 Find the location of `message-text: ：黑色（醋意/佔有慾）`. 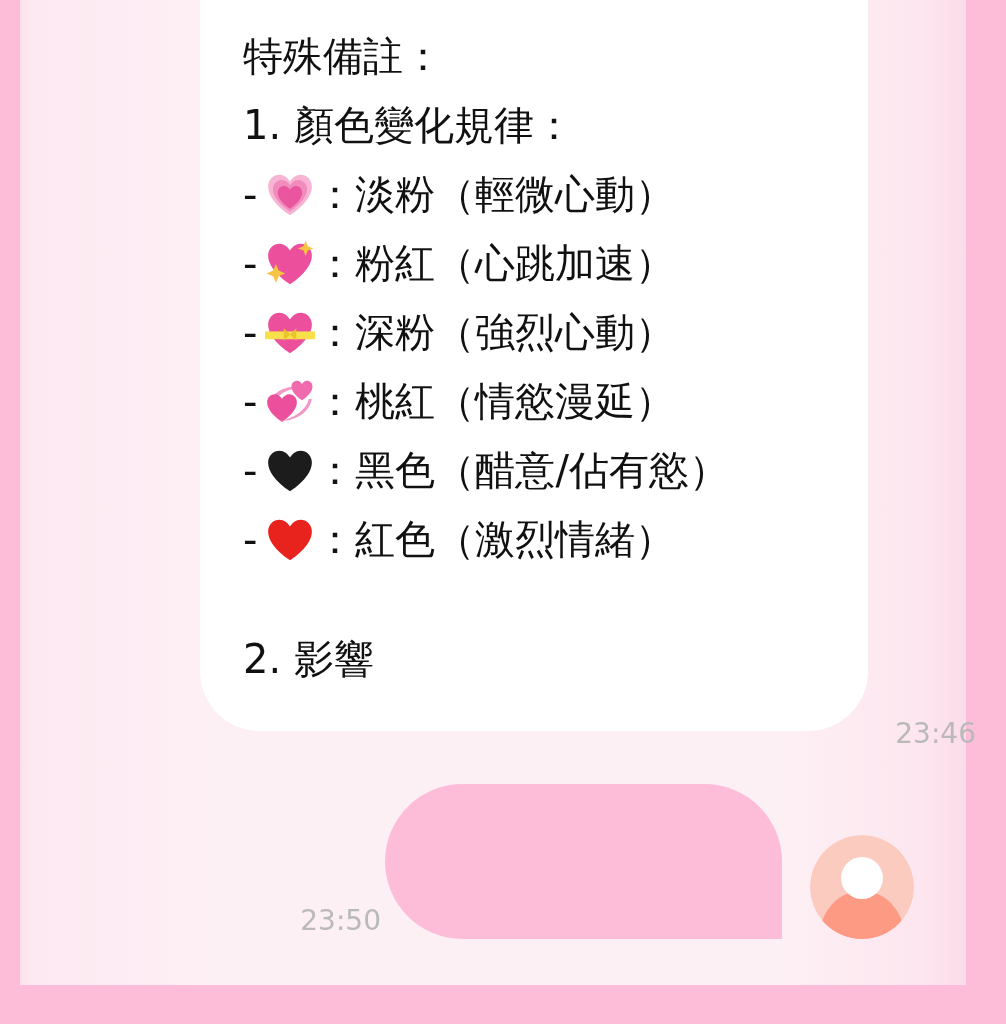

message-text: ：黑色（醋意/佔有慾） is located at coordinates (522, 470).